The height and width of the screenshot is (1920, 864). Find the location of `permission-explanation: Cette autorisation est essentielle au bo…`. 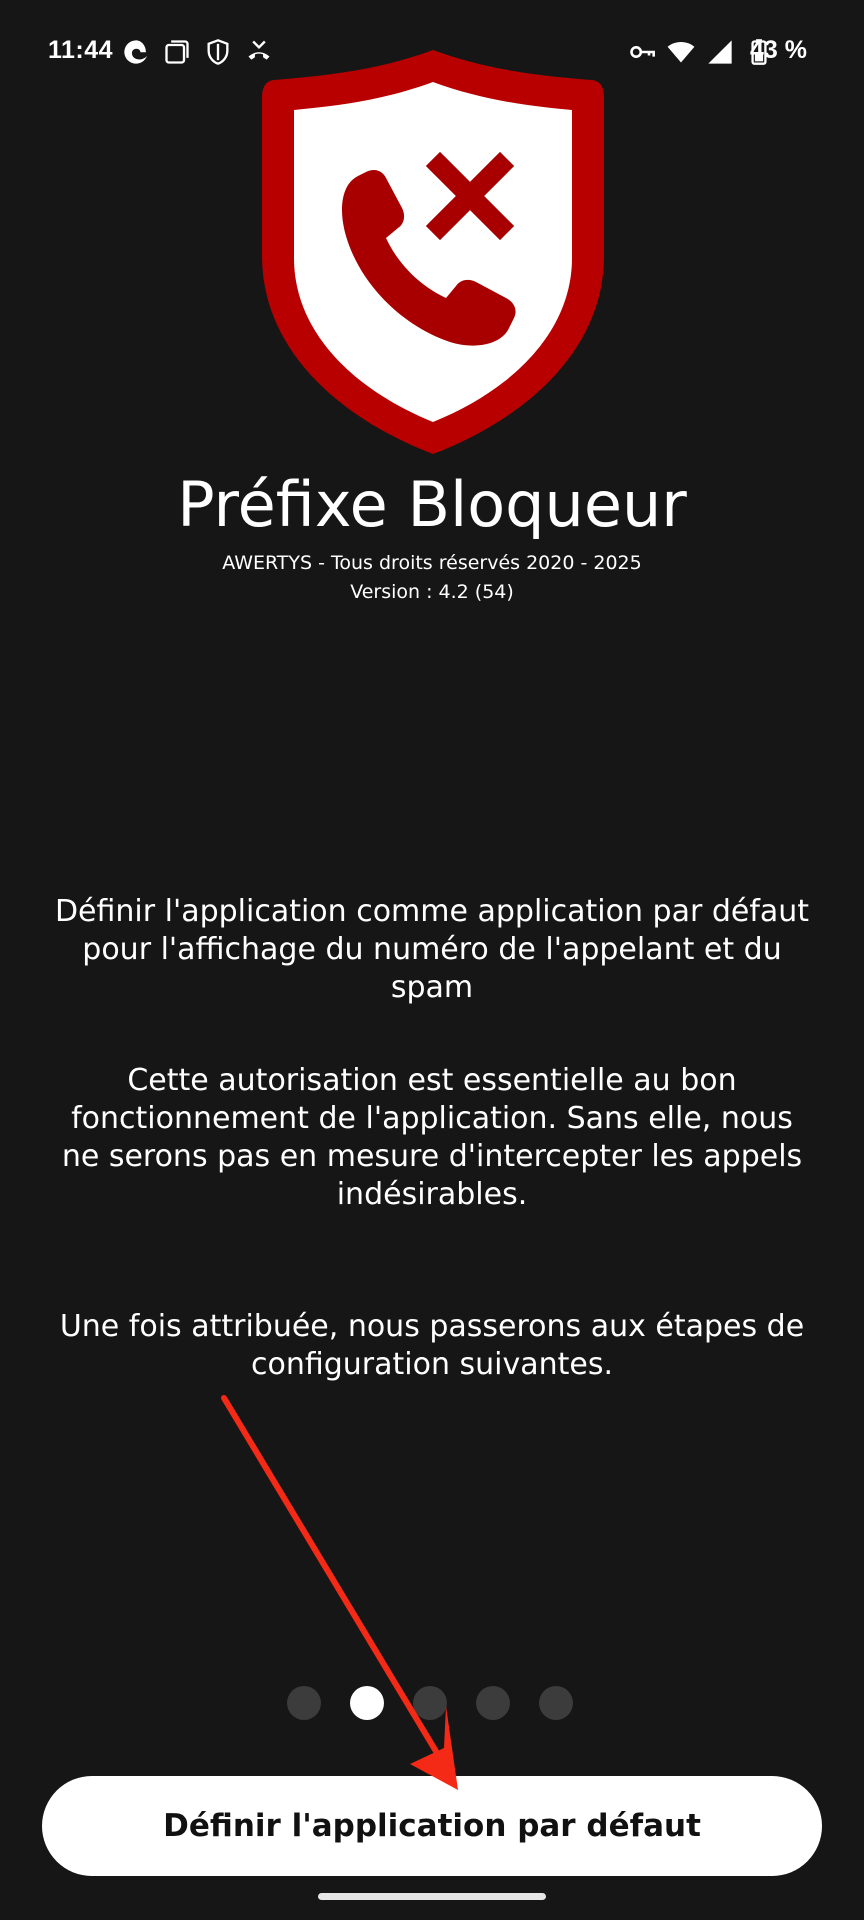

permission-explanation: Cette autorisation est essentielle au bo… is located at coordinates (432, 1138).